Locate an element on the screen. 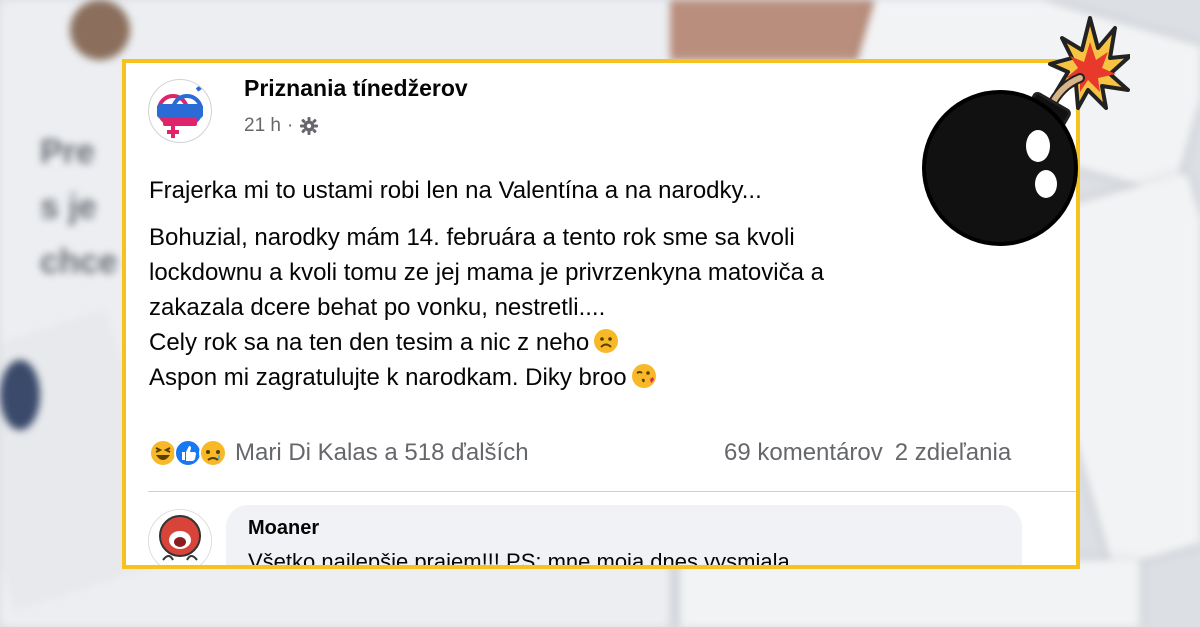  comment-author-link: Moaner is located at coordinates (283, 528).